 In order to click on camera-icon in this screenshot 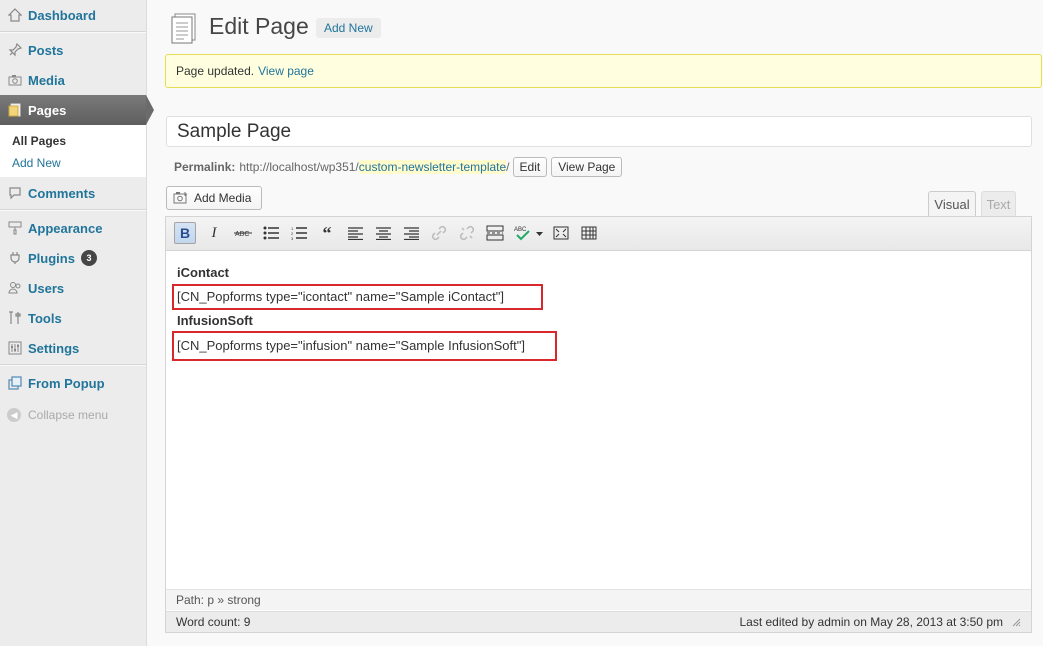, I will do `click(15, 80)`.